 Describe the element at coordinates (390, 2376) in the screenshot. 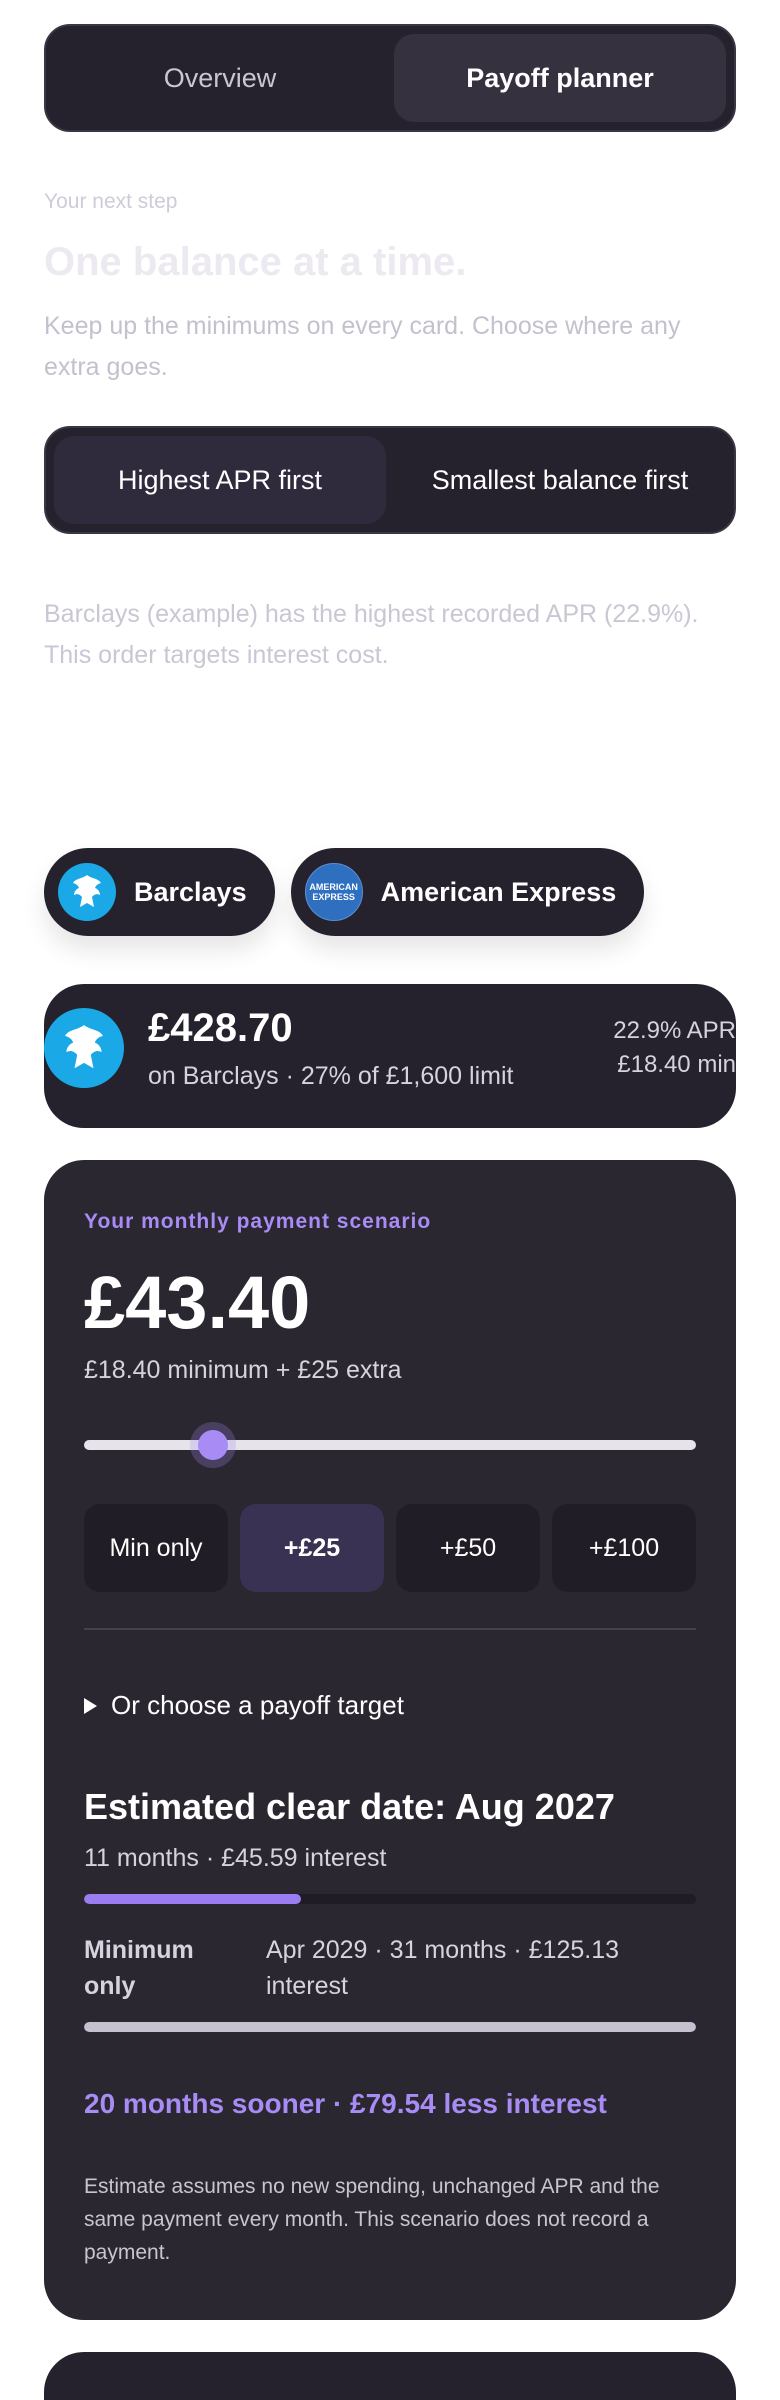

I see `next-card` at that location.